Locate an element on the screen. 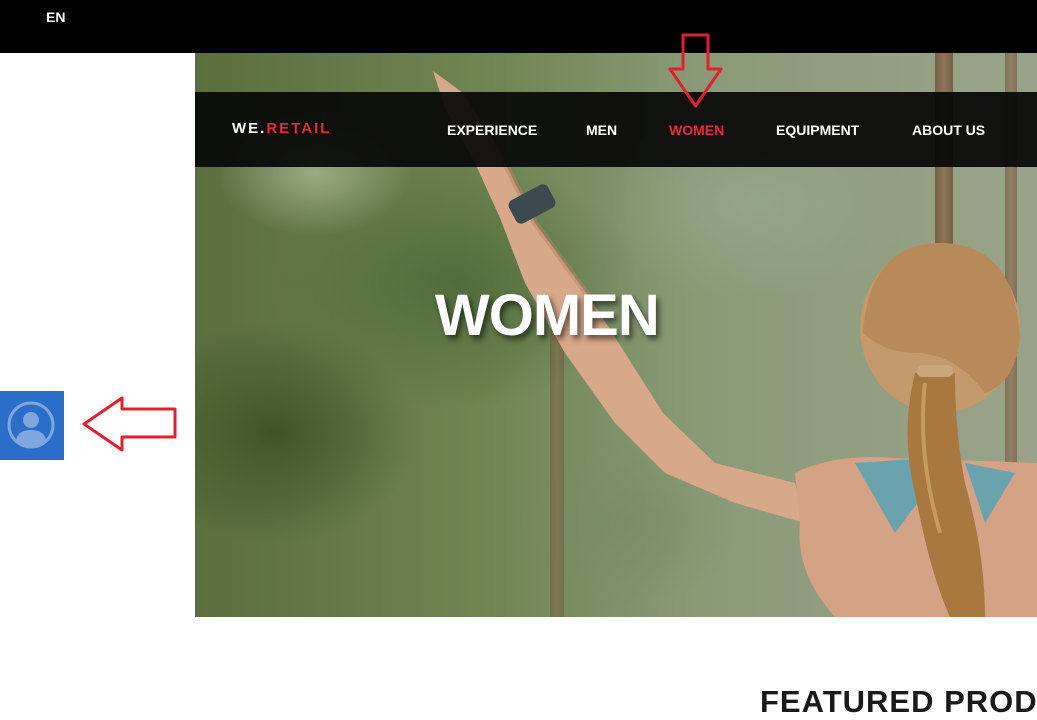 Image resolution: width=1037 pixels, height=720 pixels. language-selector: EN is located at coordinates (55, 17).